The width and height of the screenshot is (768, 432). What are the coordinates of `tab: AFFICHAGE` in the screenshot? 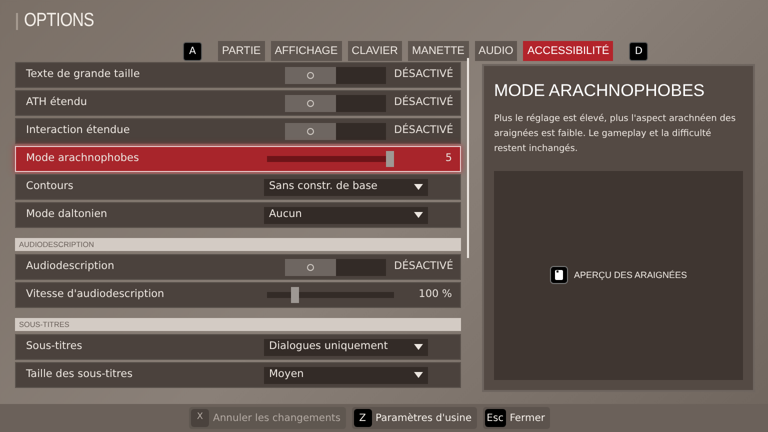 It's located at (306, 51).